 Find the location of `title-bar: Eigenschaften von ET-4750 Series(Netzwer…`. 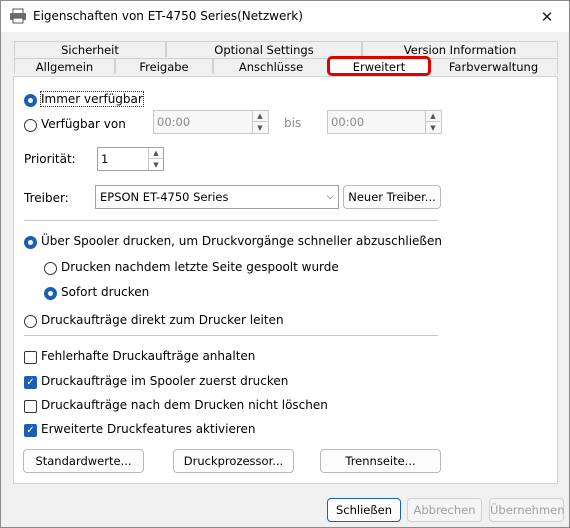

title-bar: Eigenschaften von ET-4750 Series(Netzwer… is located at coordinates (285, 16).